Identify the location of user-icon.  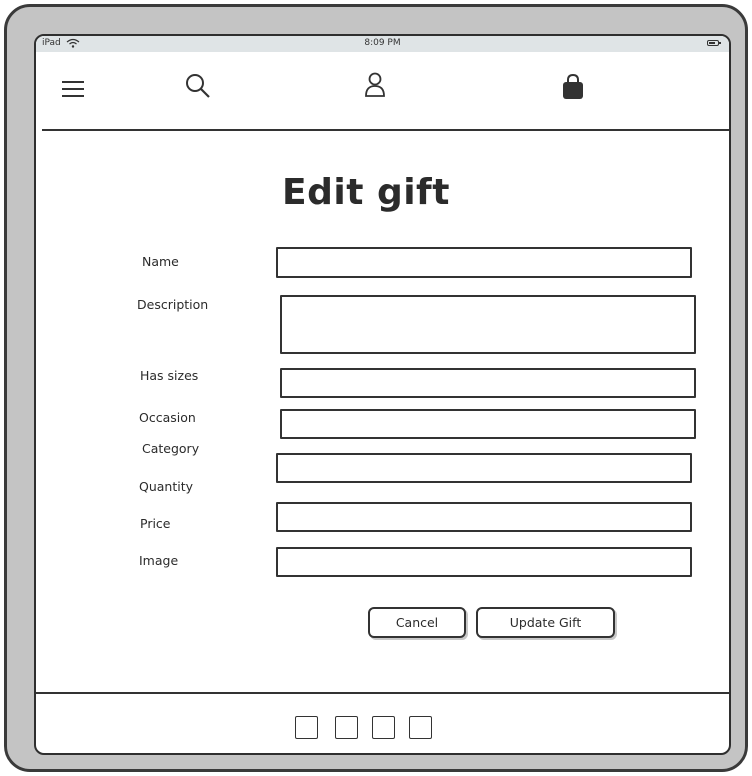
(375, 85).